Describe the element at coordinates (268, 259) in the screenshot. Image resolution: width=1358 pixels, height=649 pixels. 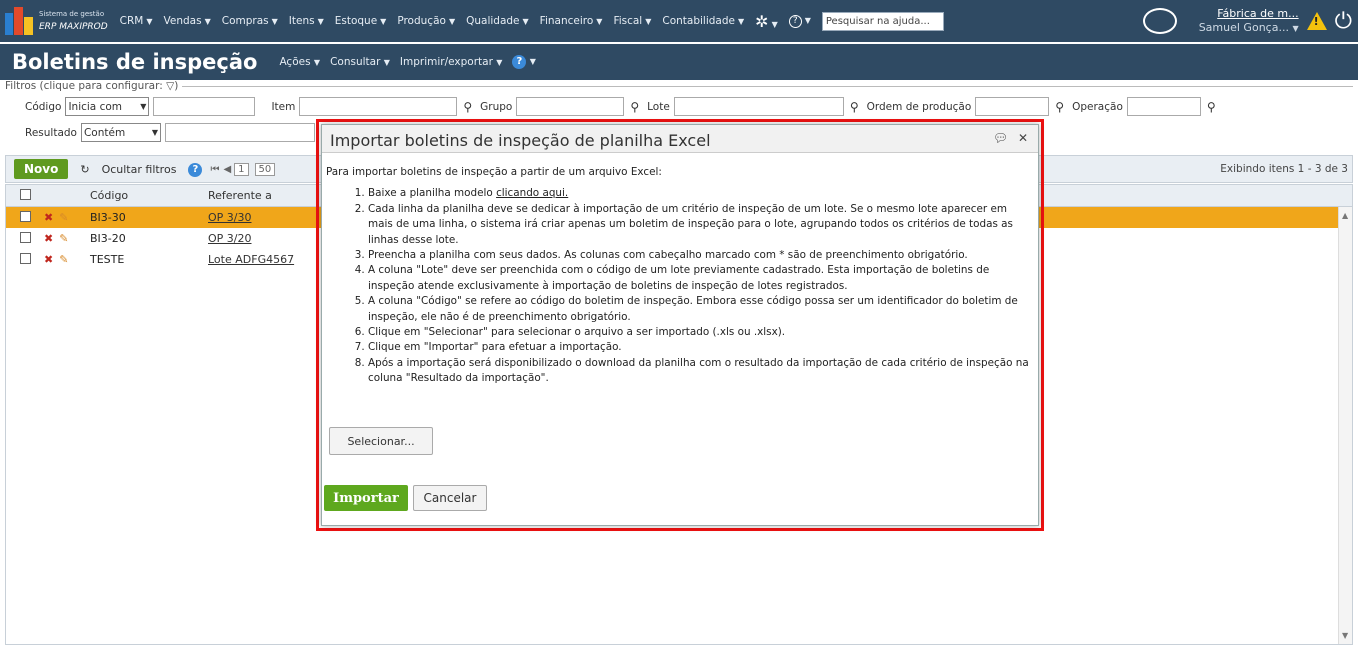
I see `row-ref-link: Lote ADFG4567` at that location.